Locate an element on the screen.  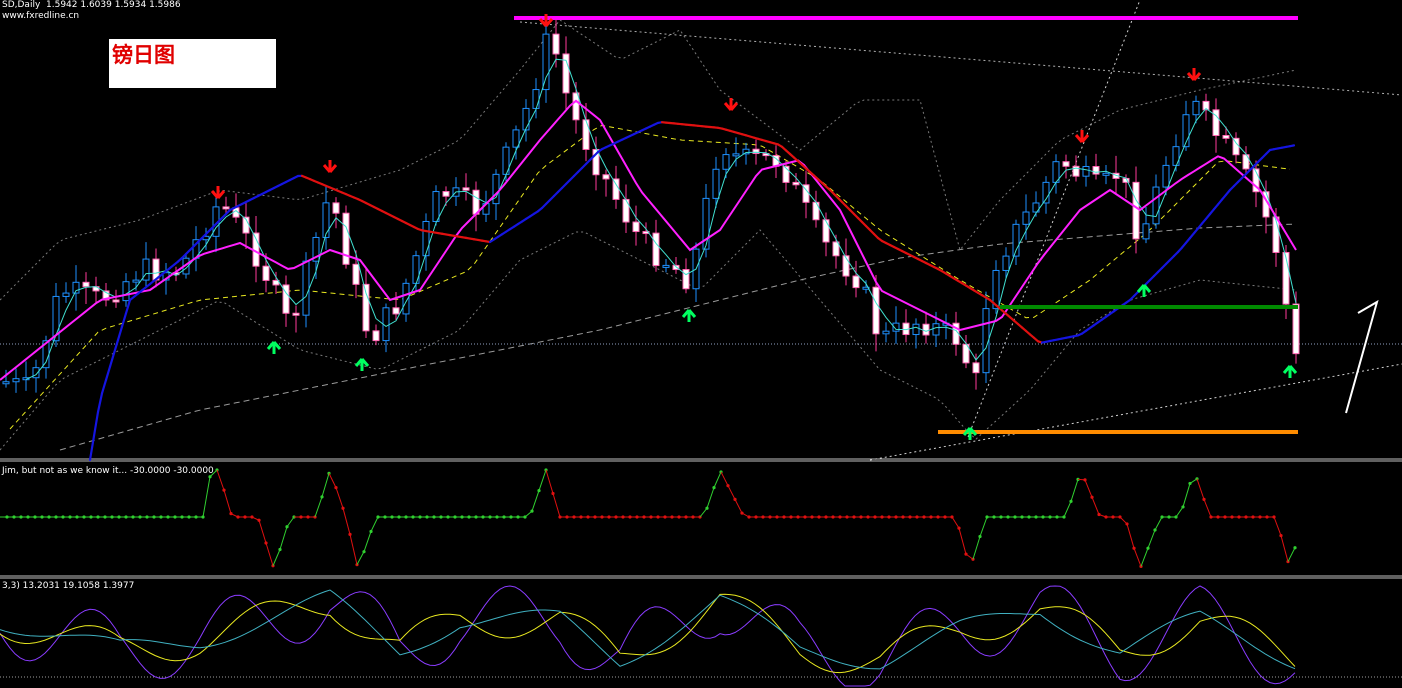
steep-trendline is located at coordinates (1054, 219).